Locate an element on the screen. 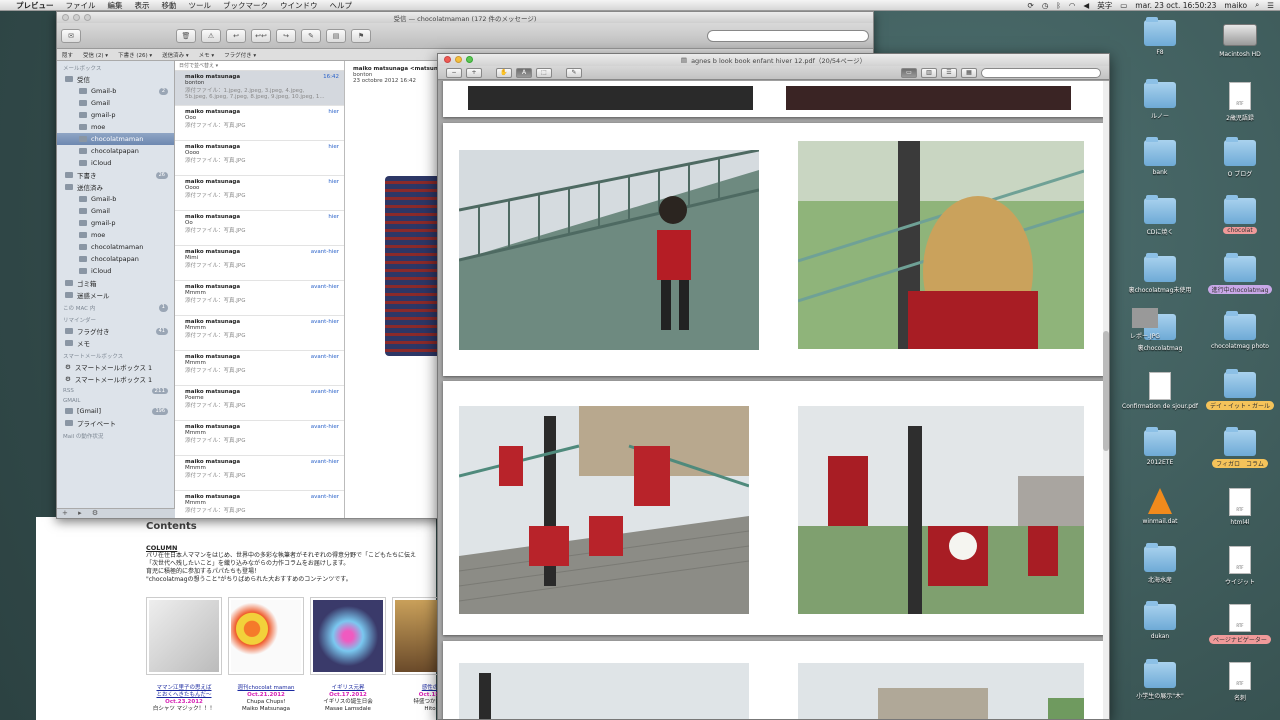 This screenshot has width=1280, height=720. sidebar-drafts: 下書き 26 is located at coordinates (115, 175).